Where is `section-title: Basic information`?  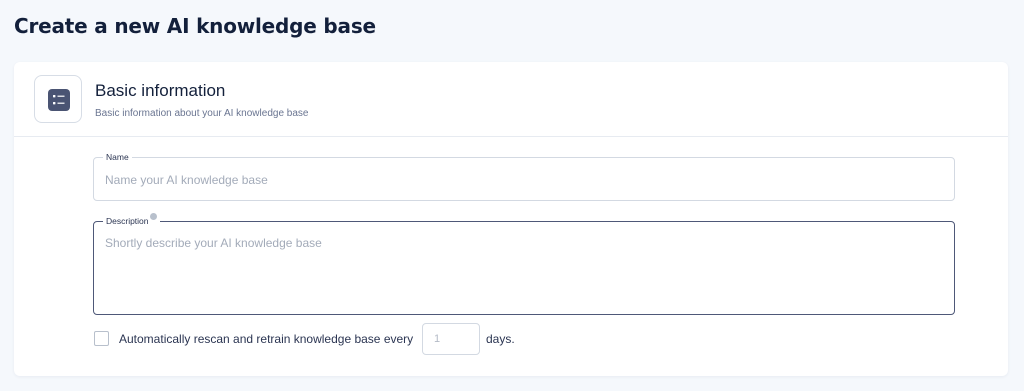
section-title: Basic information is located at coordinates (160, 90).